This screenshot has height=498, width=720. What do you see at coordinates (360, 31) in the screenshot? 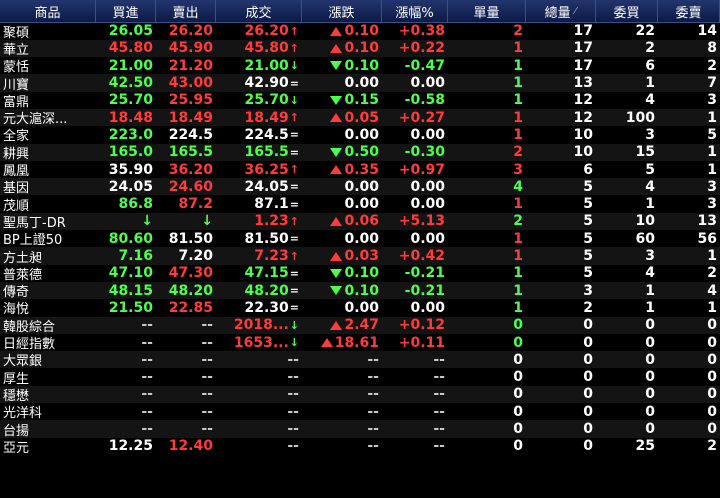
I see `table-row: 聚碩 26.05 26.20 26.20 ↑ 0.10 +0.38 2 17 22 14` at bounding box center [360, 31].